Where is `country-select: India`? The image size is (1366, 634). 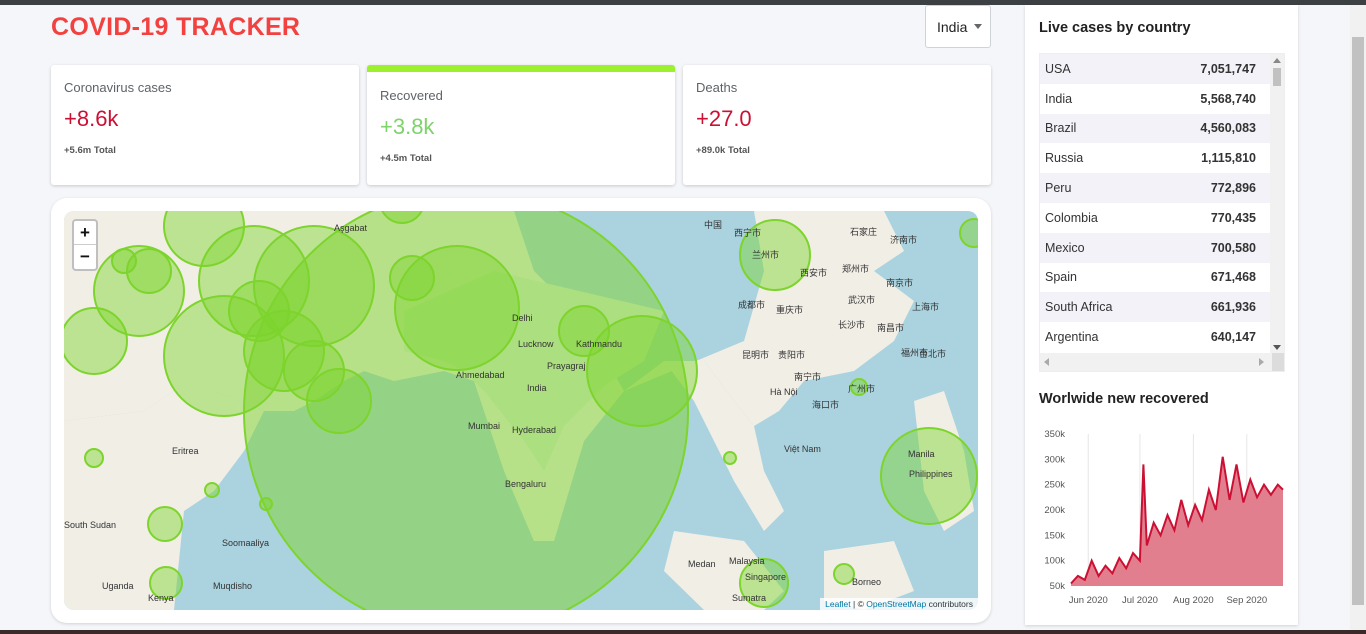
country-select: India is located at coordinates (958, 26).